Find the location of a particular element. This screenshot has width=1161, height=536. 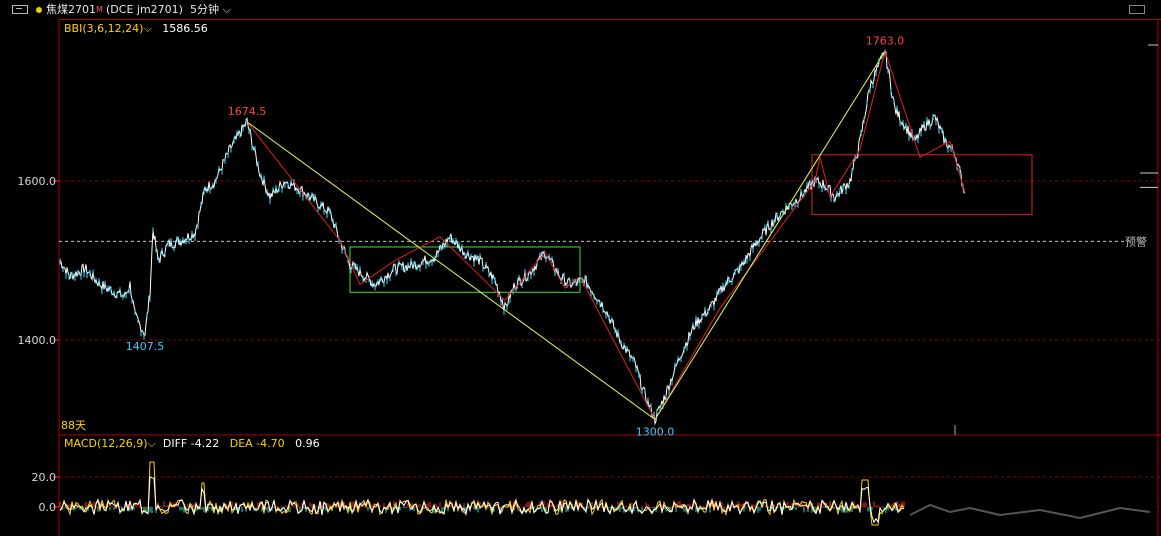

symbol-code: (DCE jm2701) is located at coordinates (144, 9).